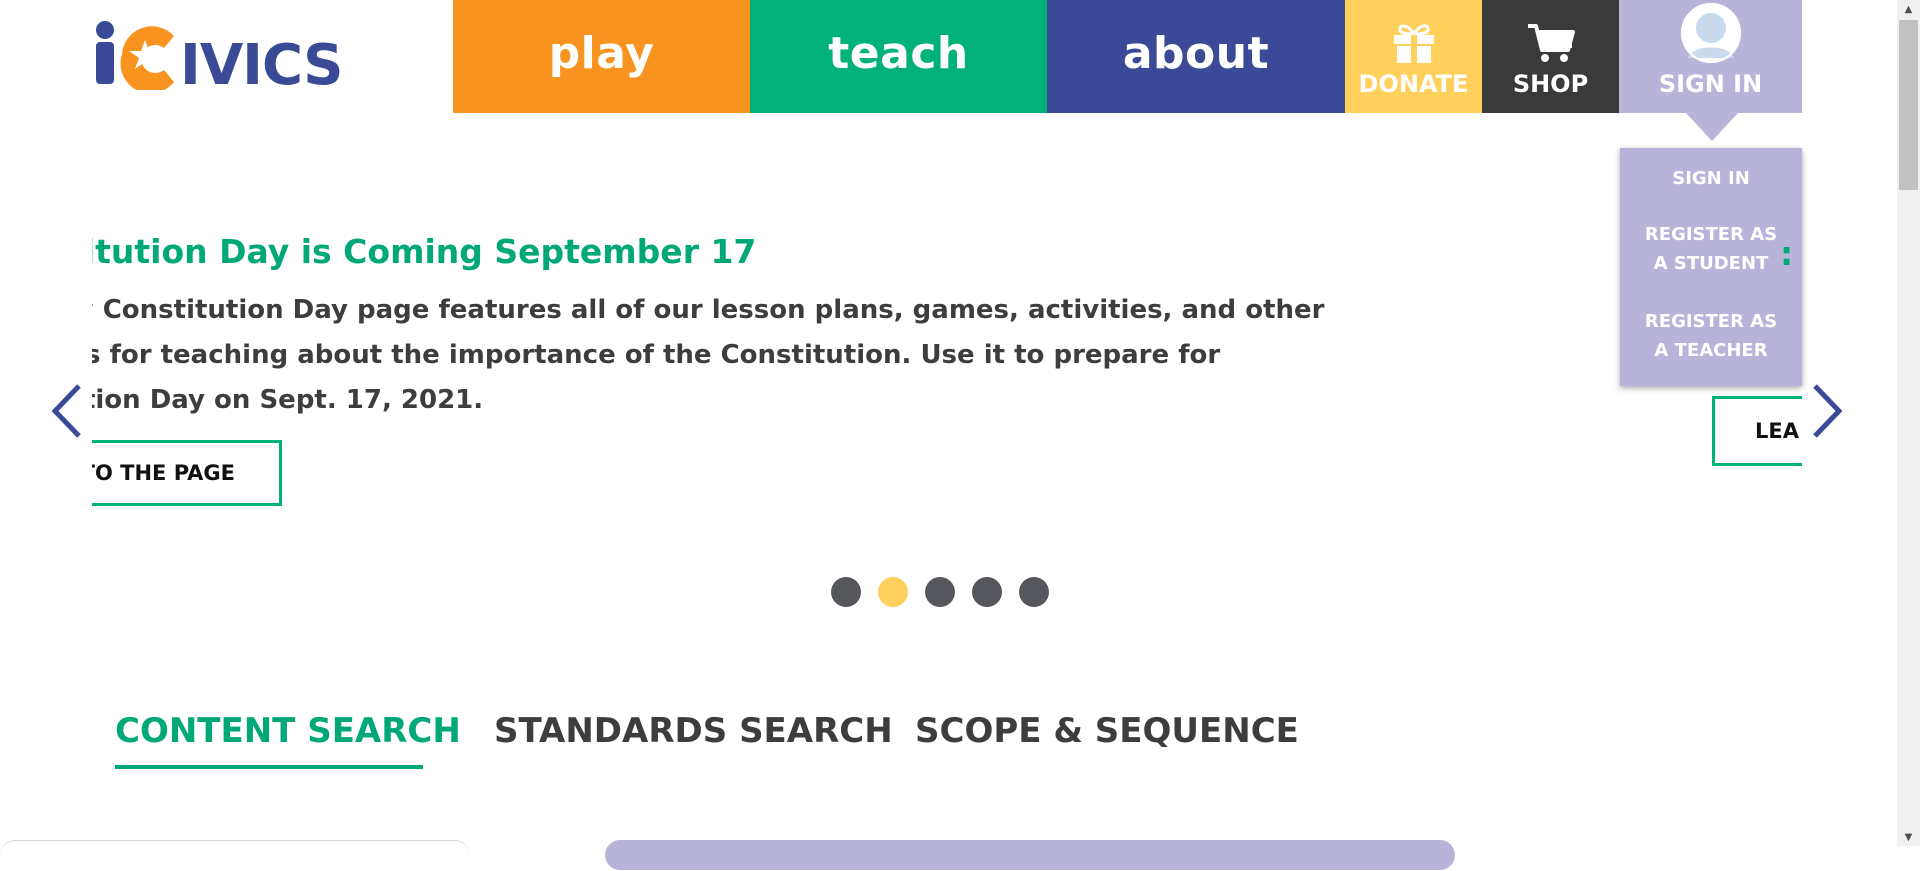 The width and height of the screenshot is (1920, 871). Describe the element at coordinates (898, 56) in the screenshot. I see `nav-teach: teach` at that location.